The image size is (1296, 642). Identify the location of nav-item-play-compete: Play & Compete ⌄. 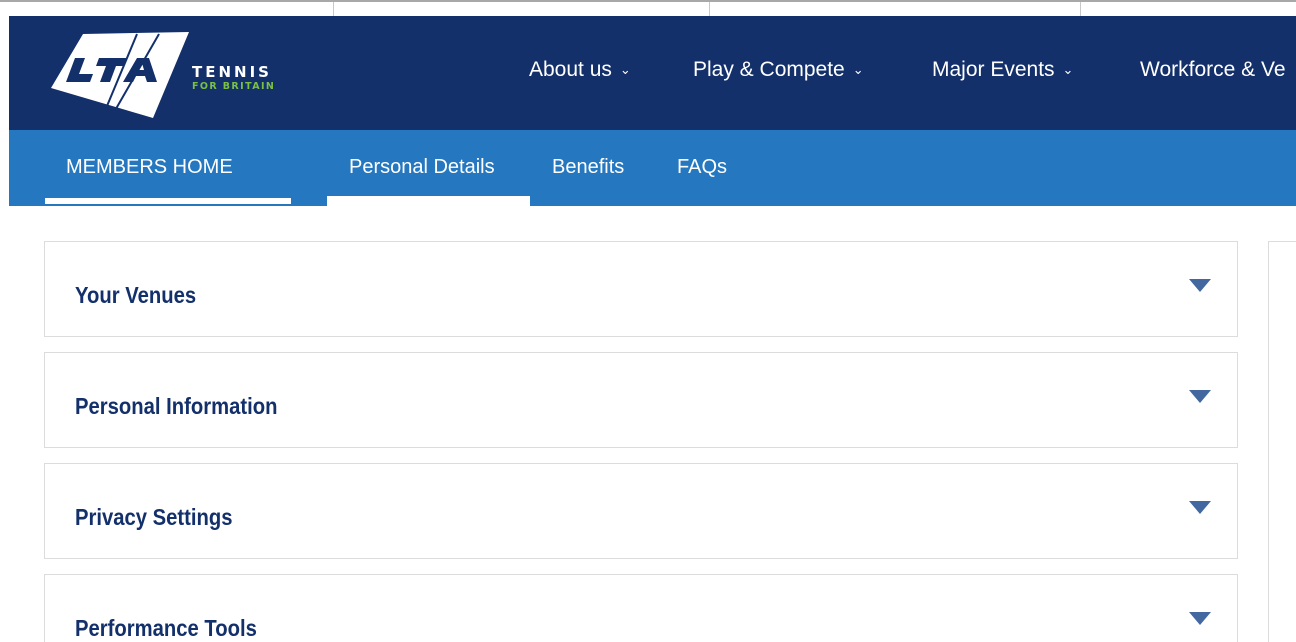
(778, 70).